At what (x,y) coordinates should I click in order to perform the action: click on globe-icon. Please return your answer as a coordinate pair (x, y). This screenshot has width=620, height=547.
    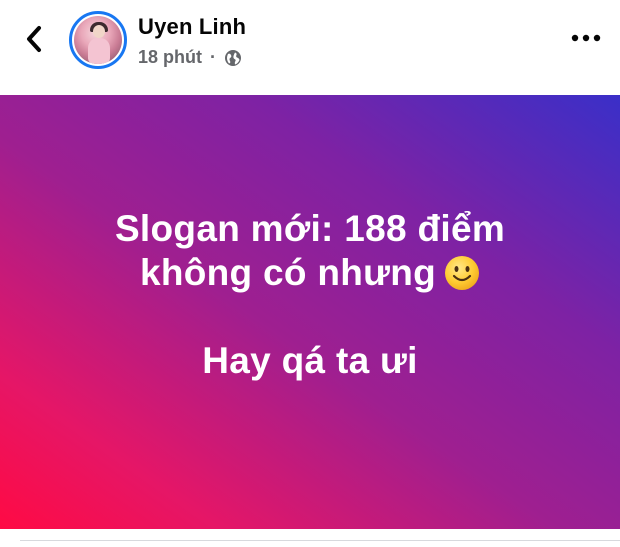
    Looking at the image, I should click on (233, 57).